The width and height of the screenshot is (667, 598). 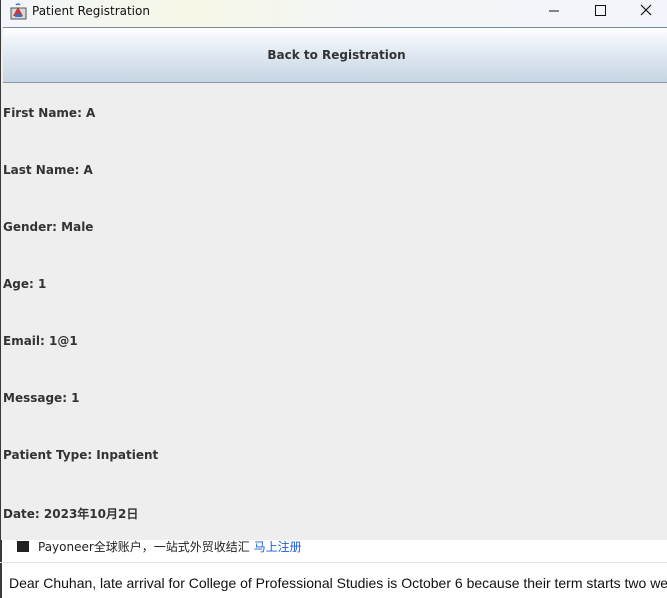 I want to click on gender-label: Gender: Male, so click(x=48, y=227).